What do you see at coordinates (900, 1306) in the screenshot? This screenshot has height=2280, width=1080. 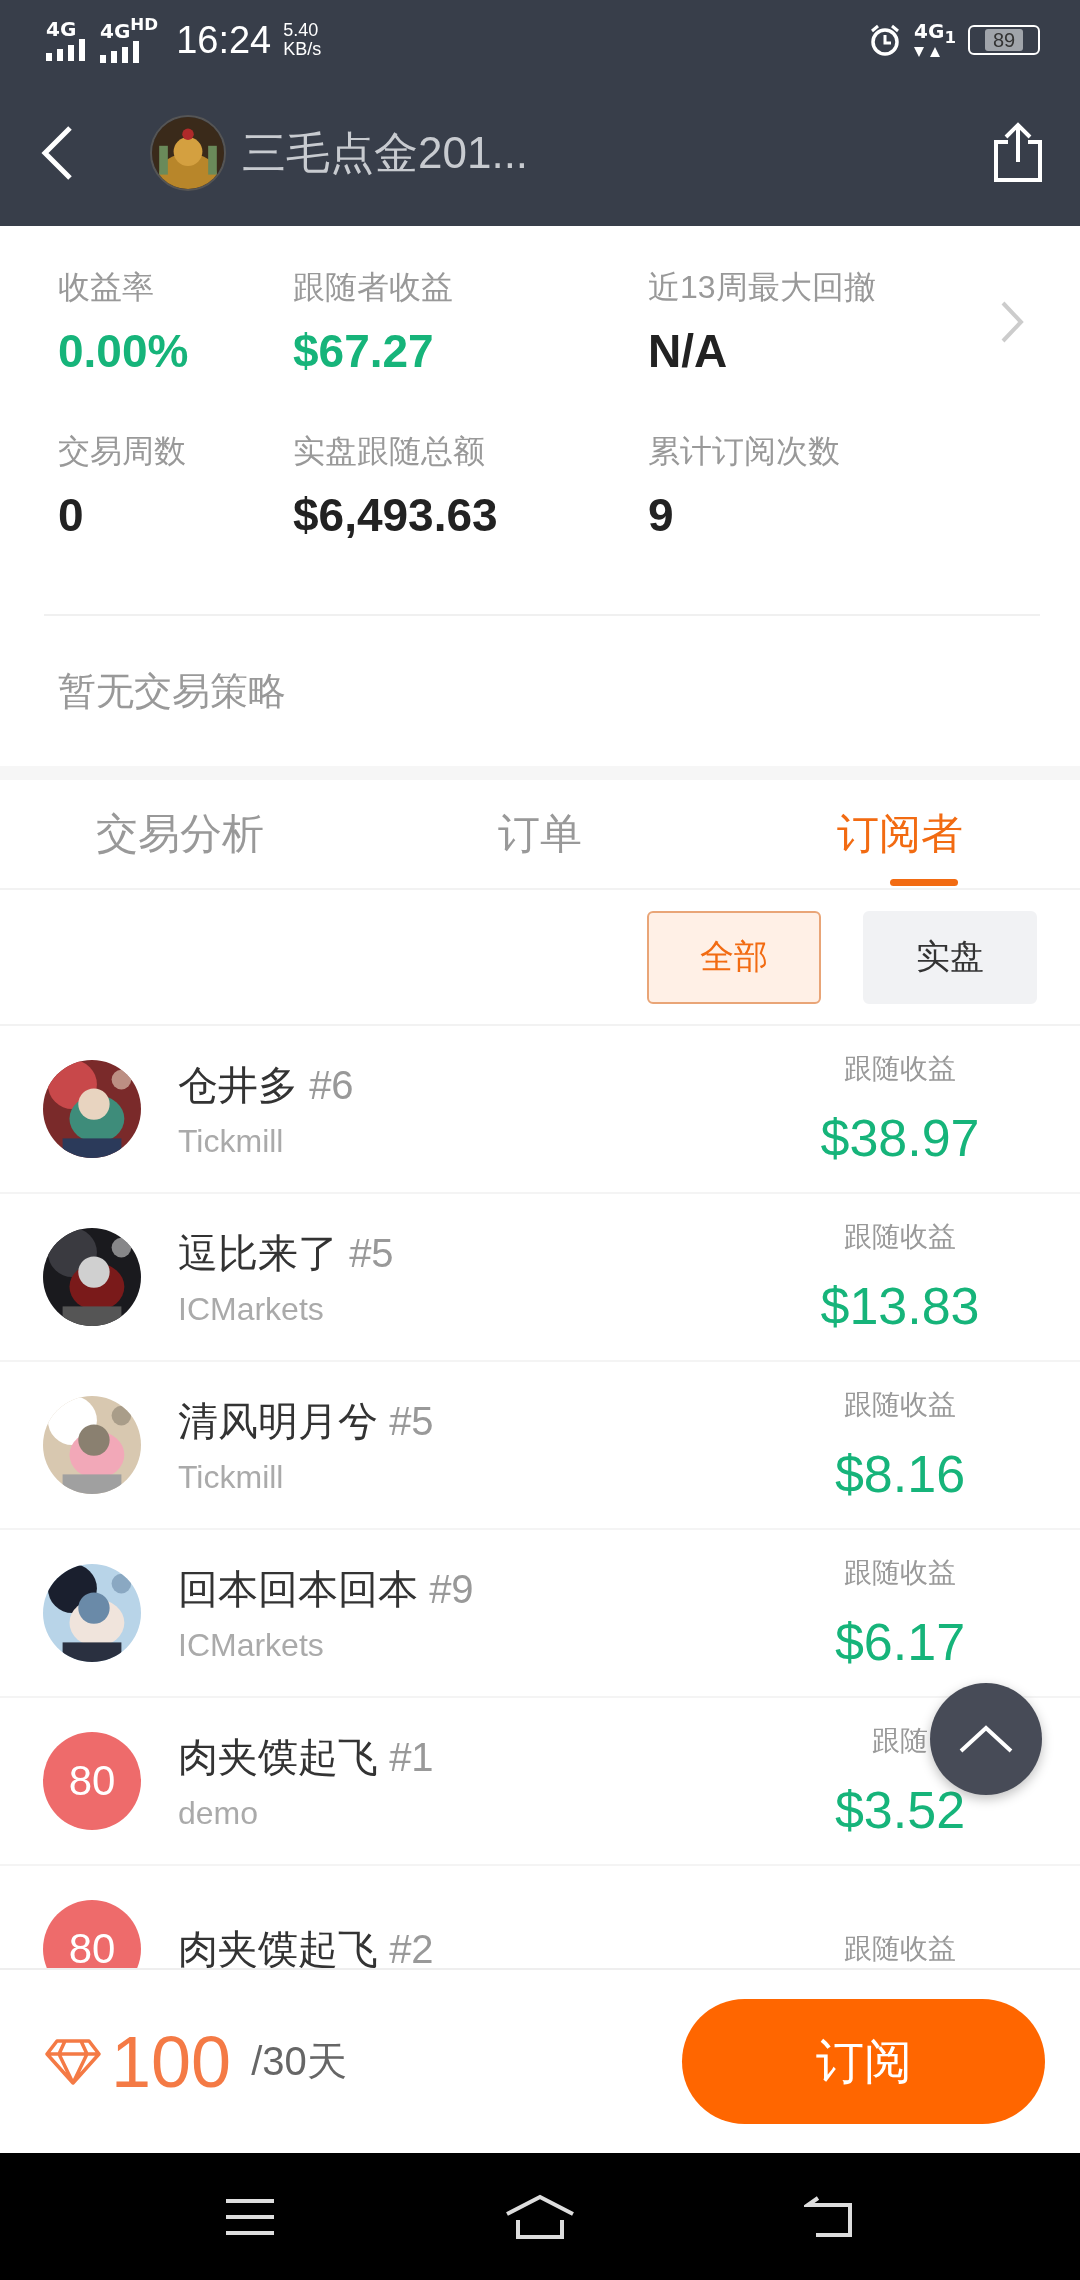 I see `earnings-value: $13.83` at bounding box center [900, 1306].